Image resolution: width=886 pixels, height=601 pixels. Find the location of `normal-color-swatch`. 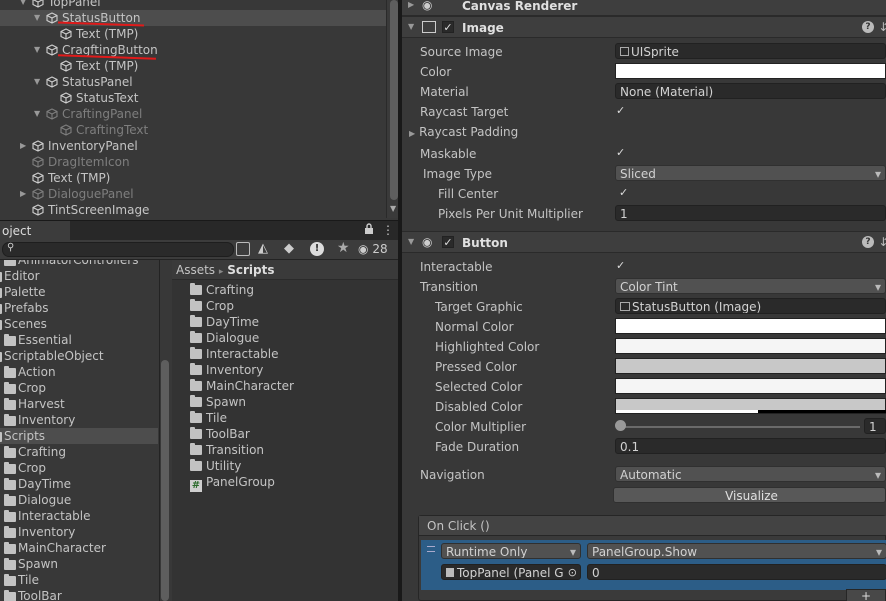

normal-color-swatch is located at coordinates (750, 326).